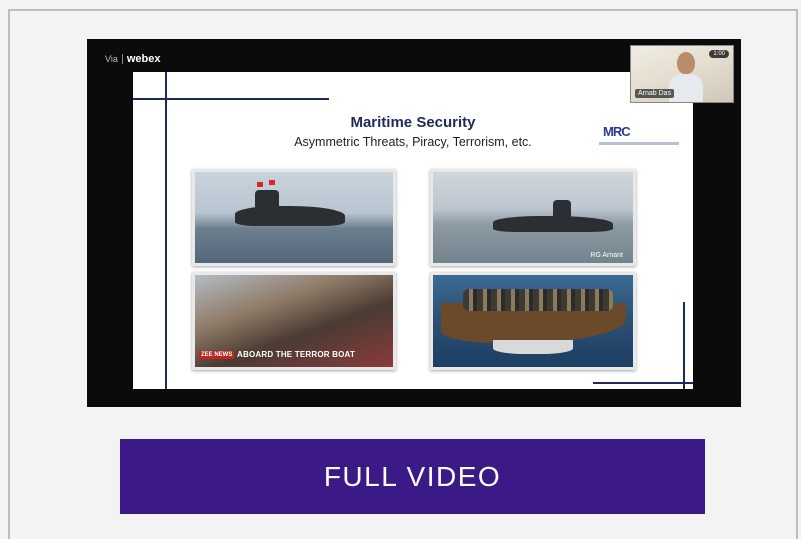  Describe the element at coordinates (412, 476) in the screenshot. I see `full-video-button: FULL VIDEO` at that location.